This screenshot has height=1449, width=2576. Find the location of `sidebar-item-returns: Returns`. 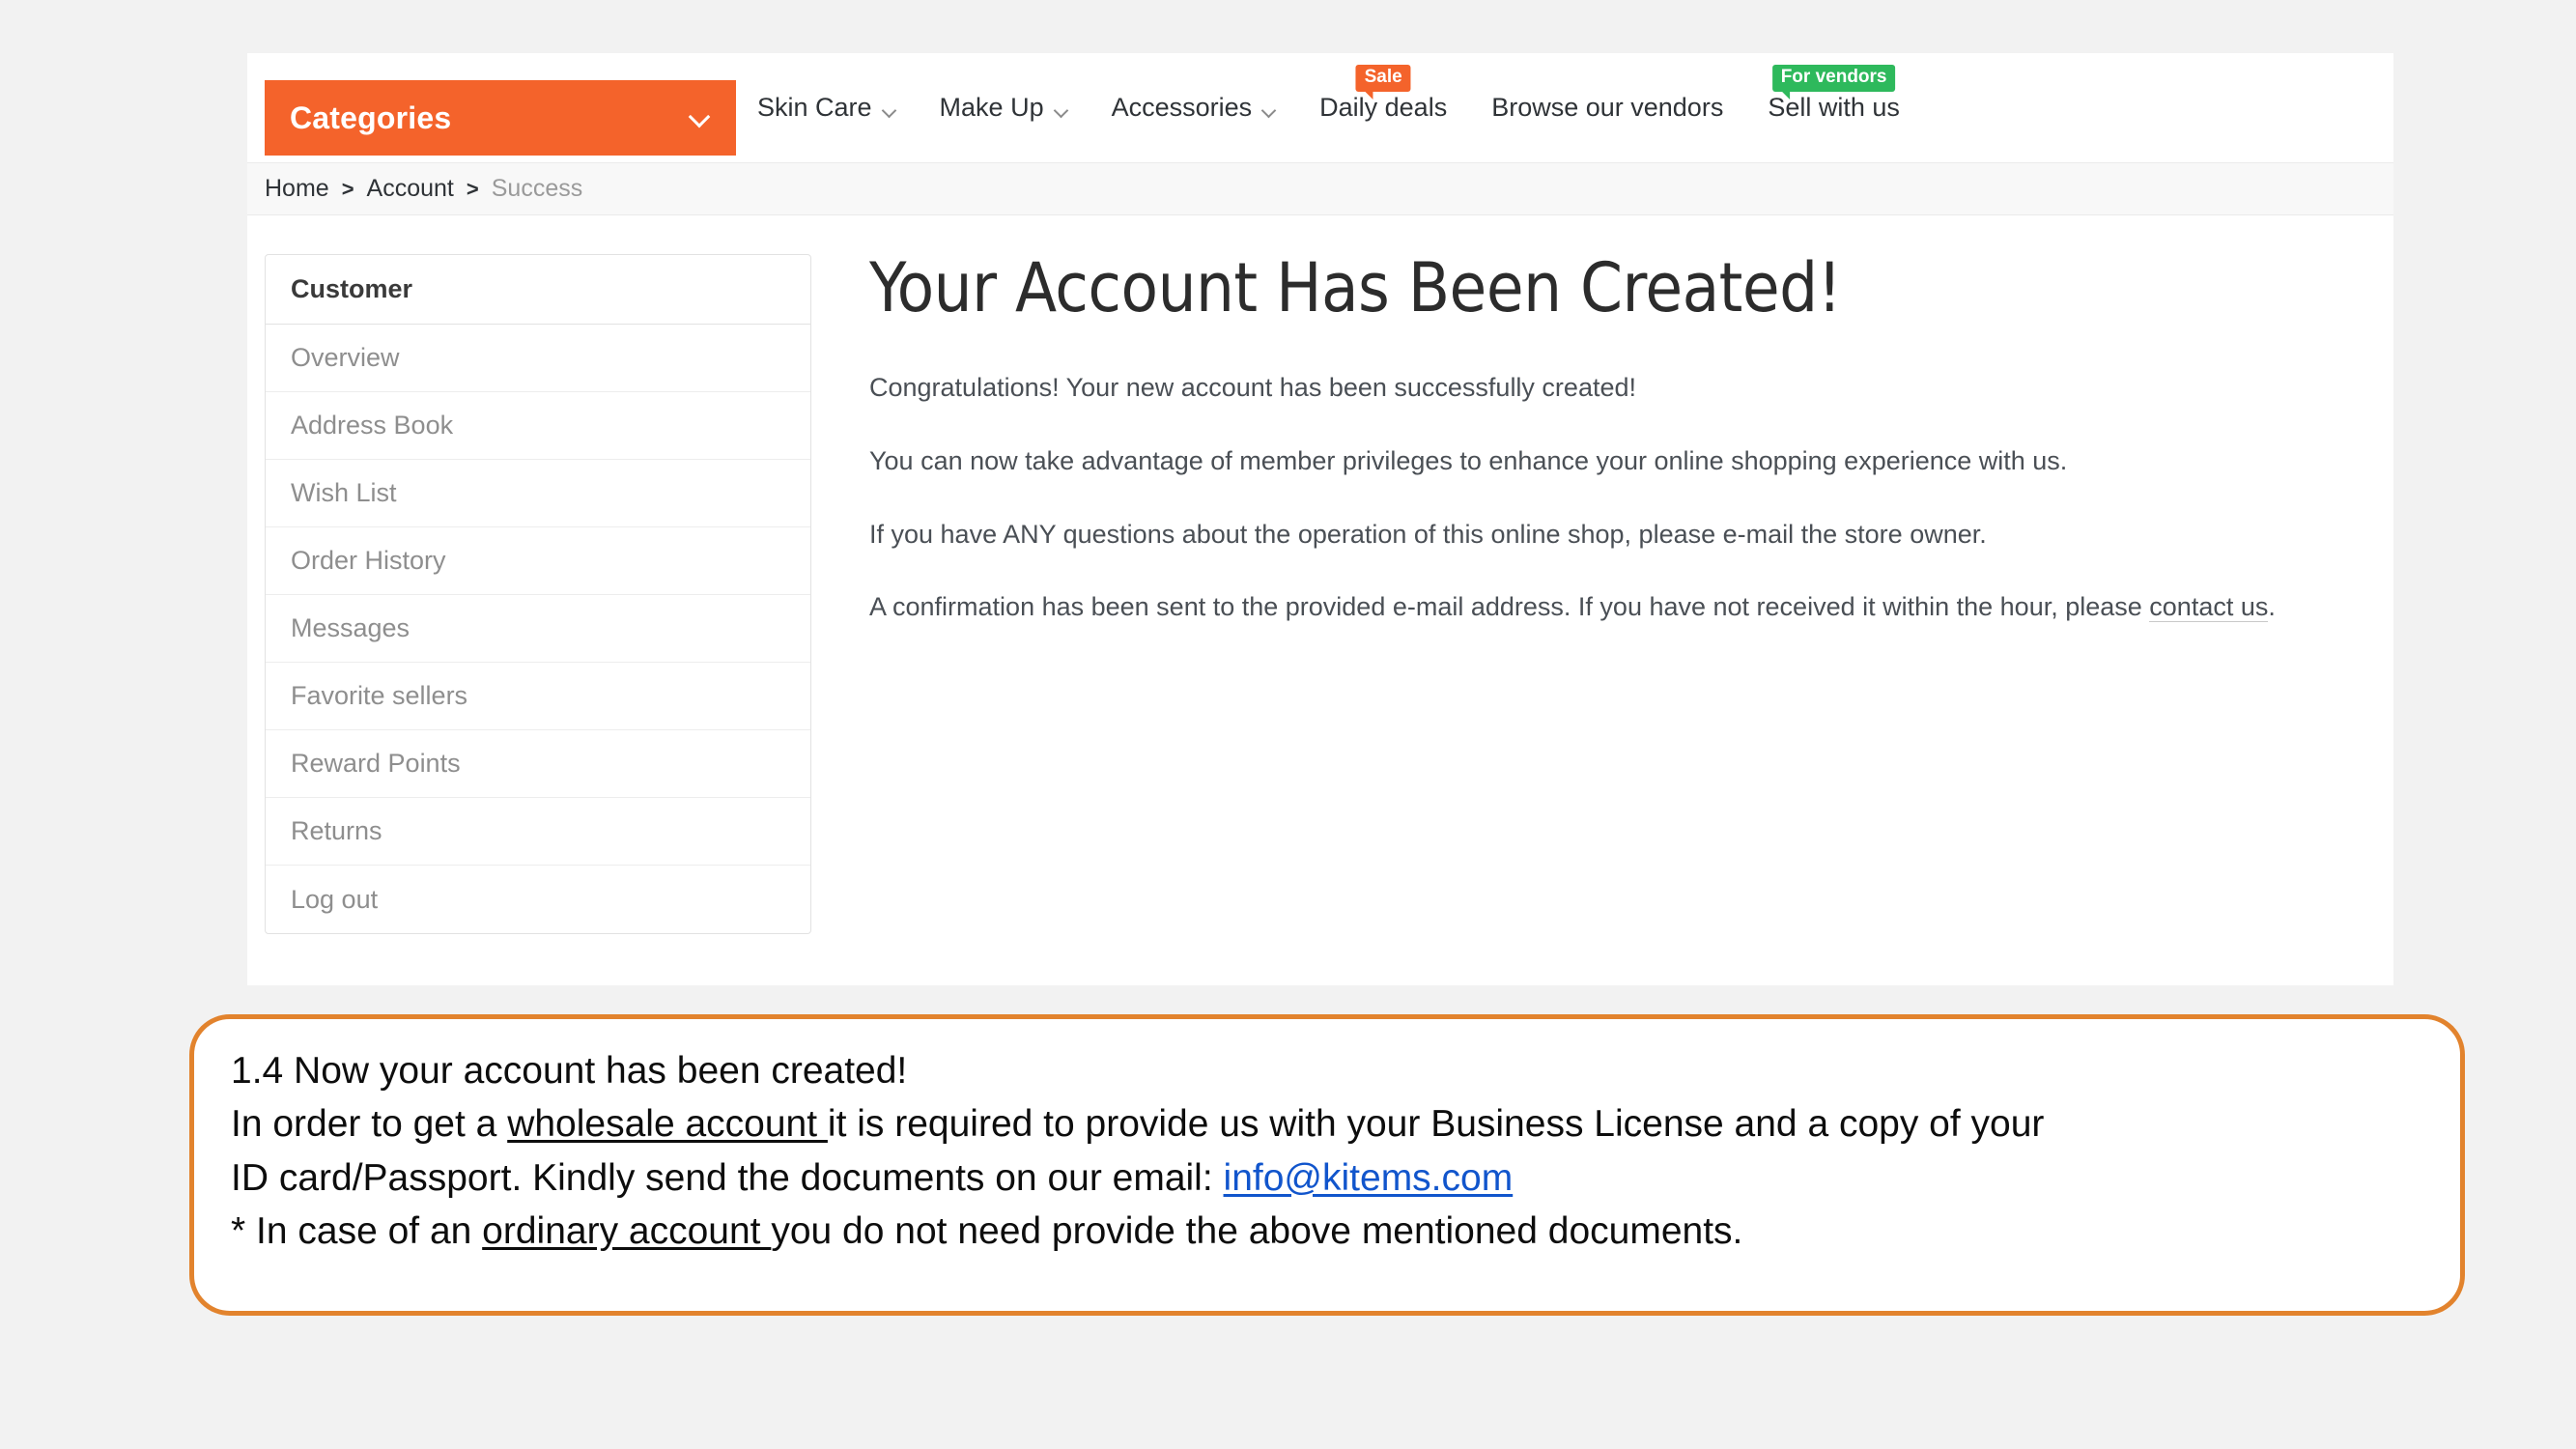

sidebar-item-returns: Returns is located at coordinates (538, 832).